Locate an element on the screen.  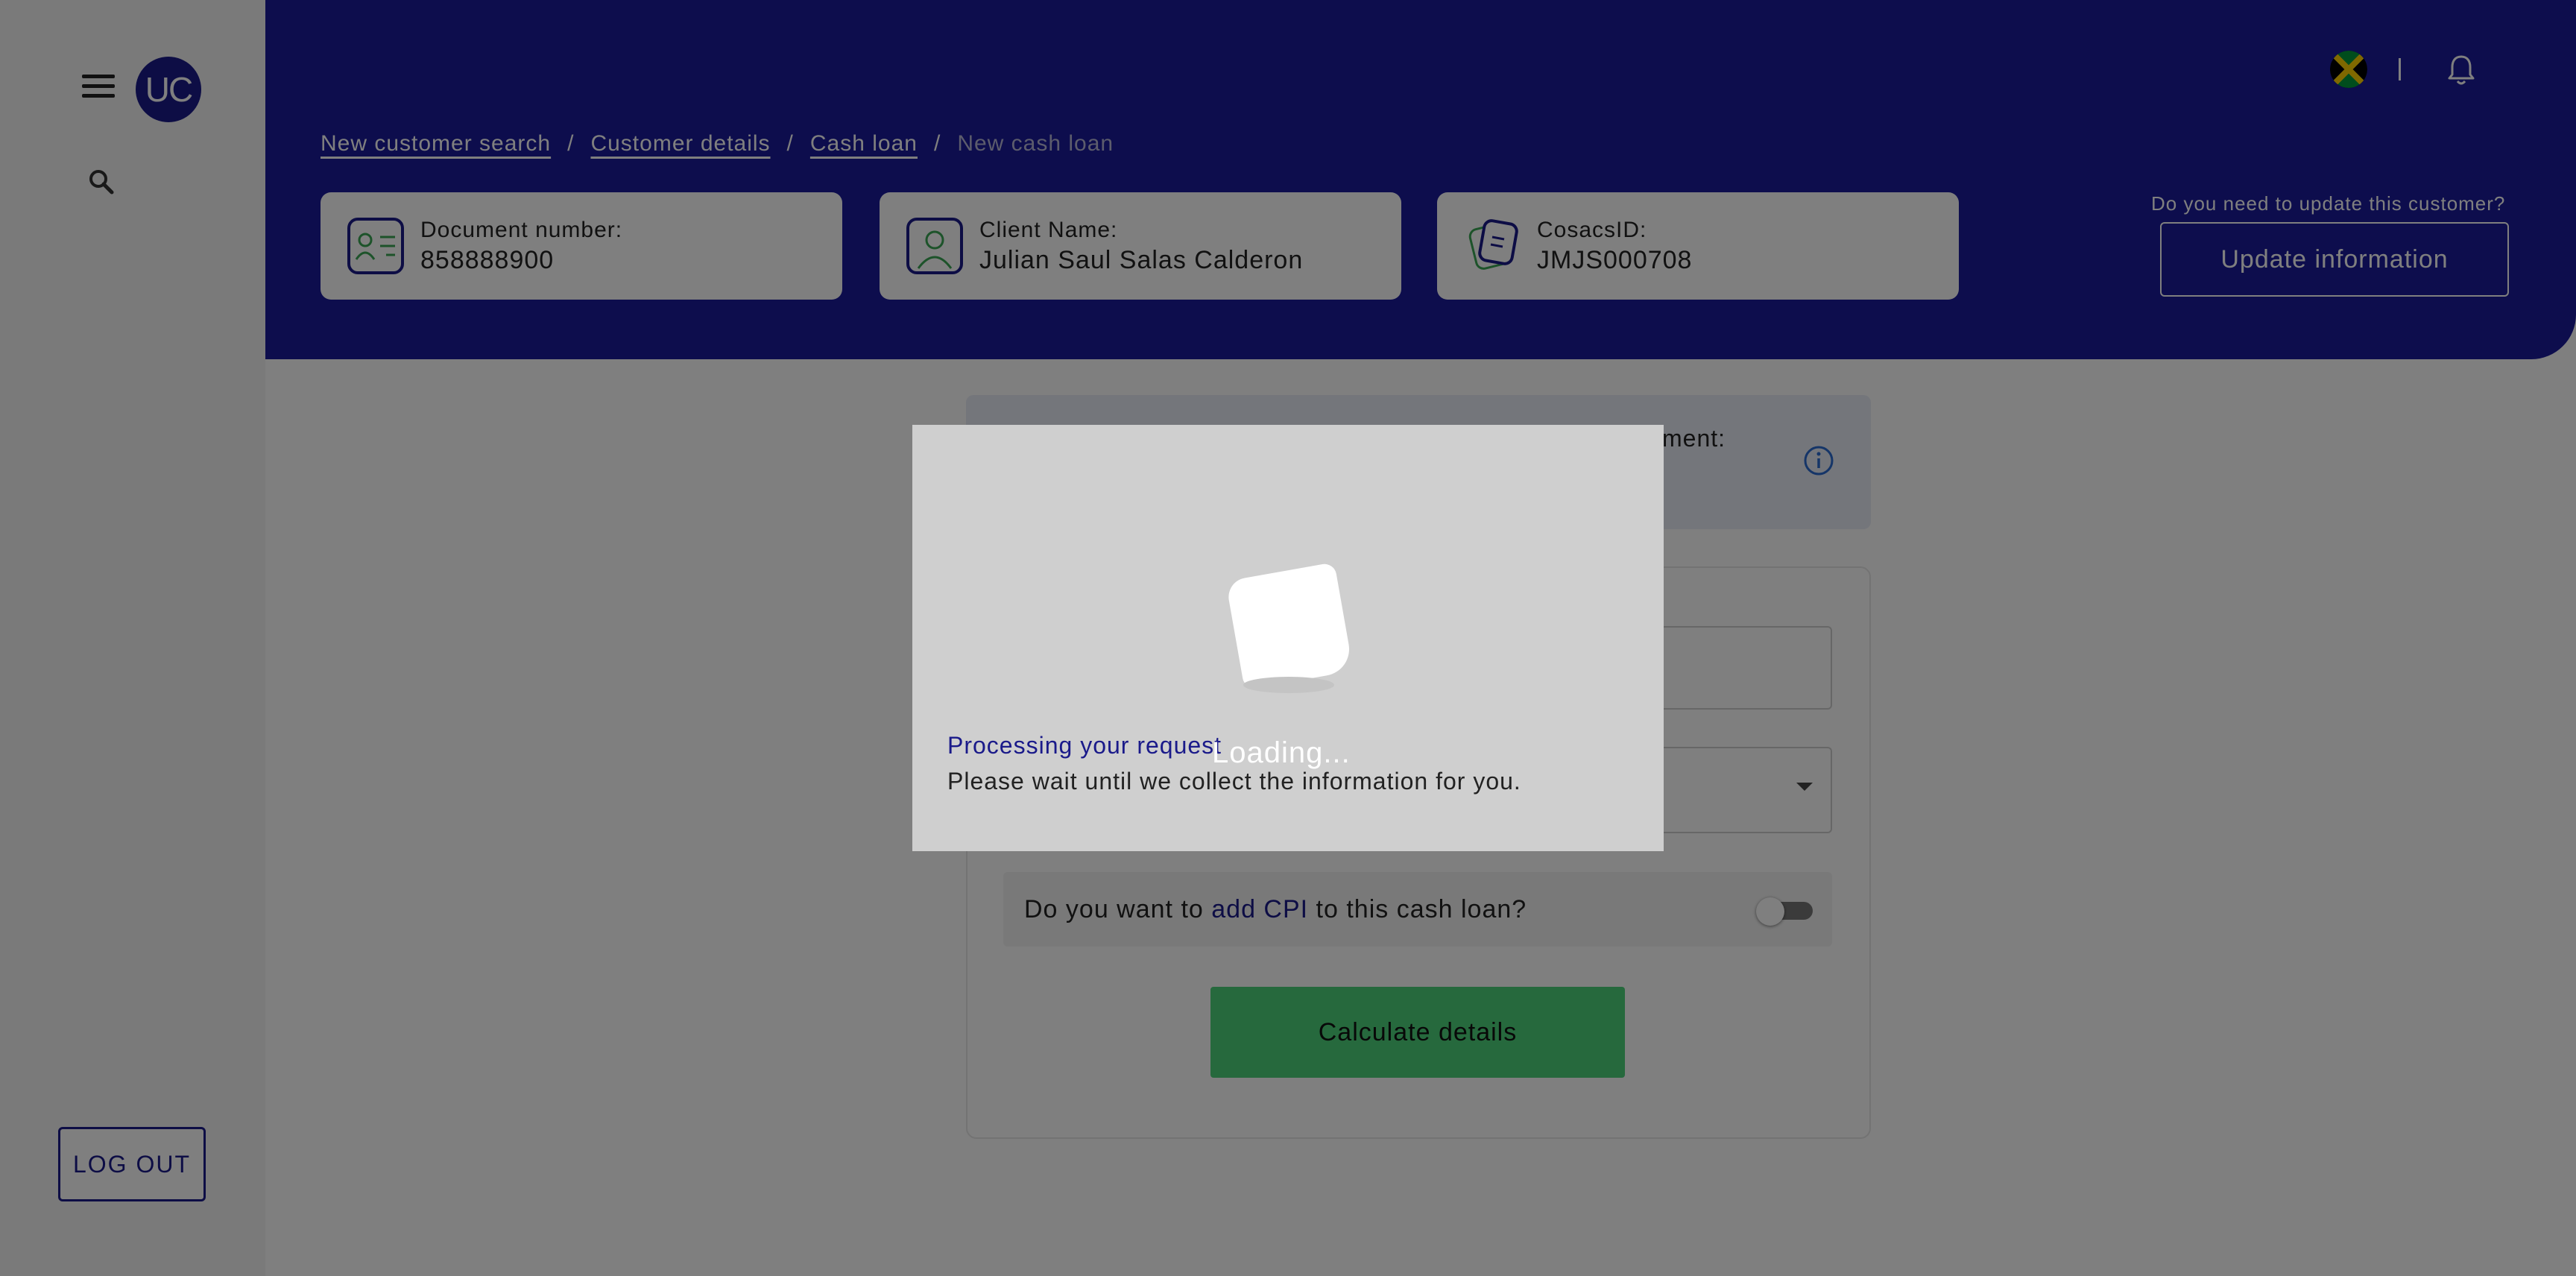
modal-title: Processing your request is located at coordinates (1084, 745).